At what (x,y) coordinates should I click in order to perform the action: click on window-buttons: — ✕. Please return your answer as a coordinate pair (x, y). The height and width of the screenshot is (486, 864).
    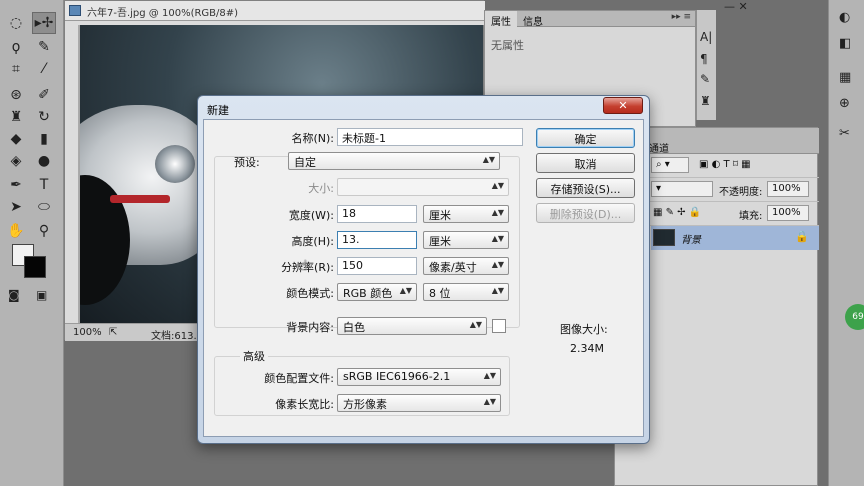
    Looking at the image, I should click on (736, 6).